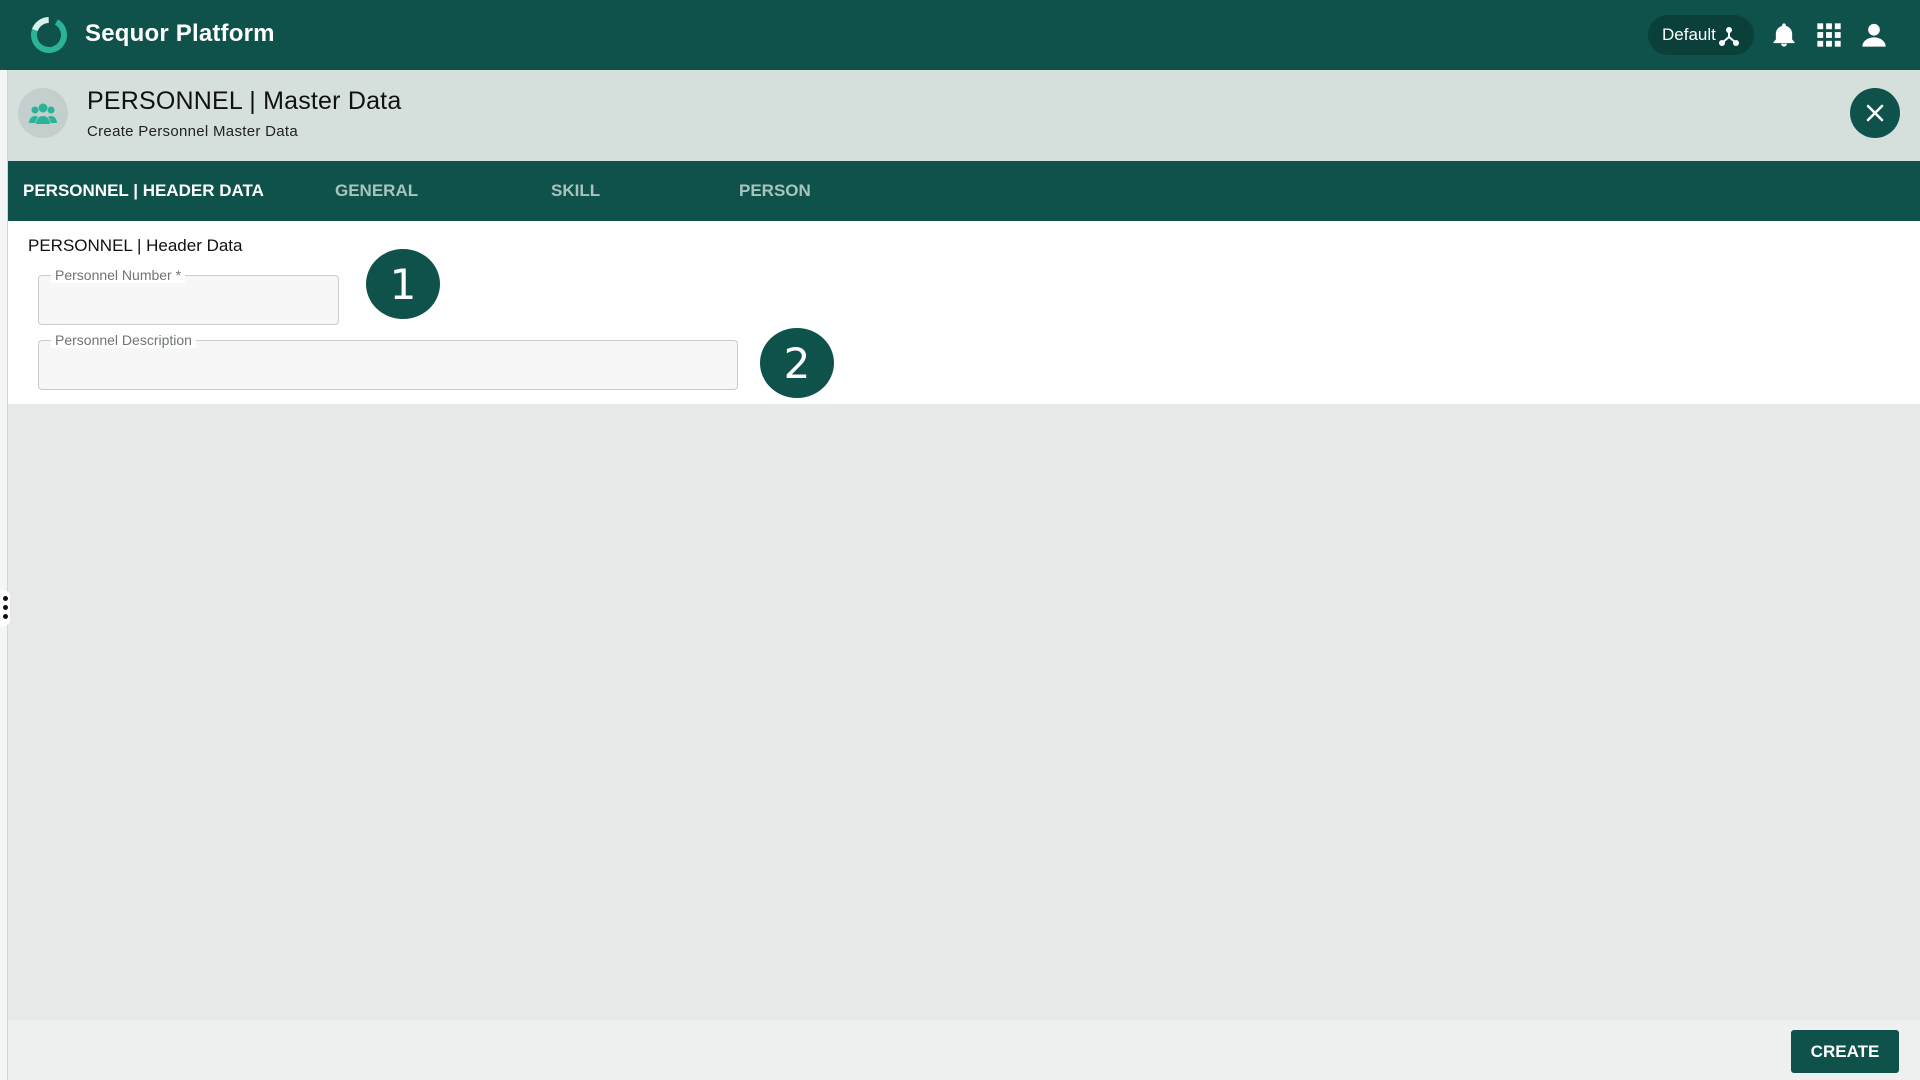 This screenshot has width=1920, height=1080. Describe the element at coordinates (244, 101) in the screenshot. I see `page-title: PERSONNEL | Master Data` at that location.